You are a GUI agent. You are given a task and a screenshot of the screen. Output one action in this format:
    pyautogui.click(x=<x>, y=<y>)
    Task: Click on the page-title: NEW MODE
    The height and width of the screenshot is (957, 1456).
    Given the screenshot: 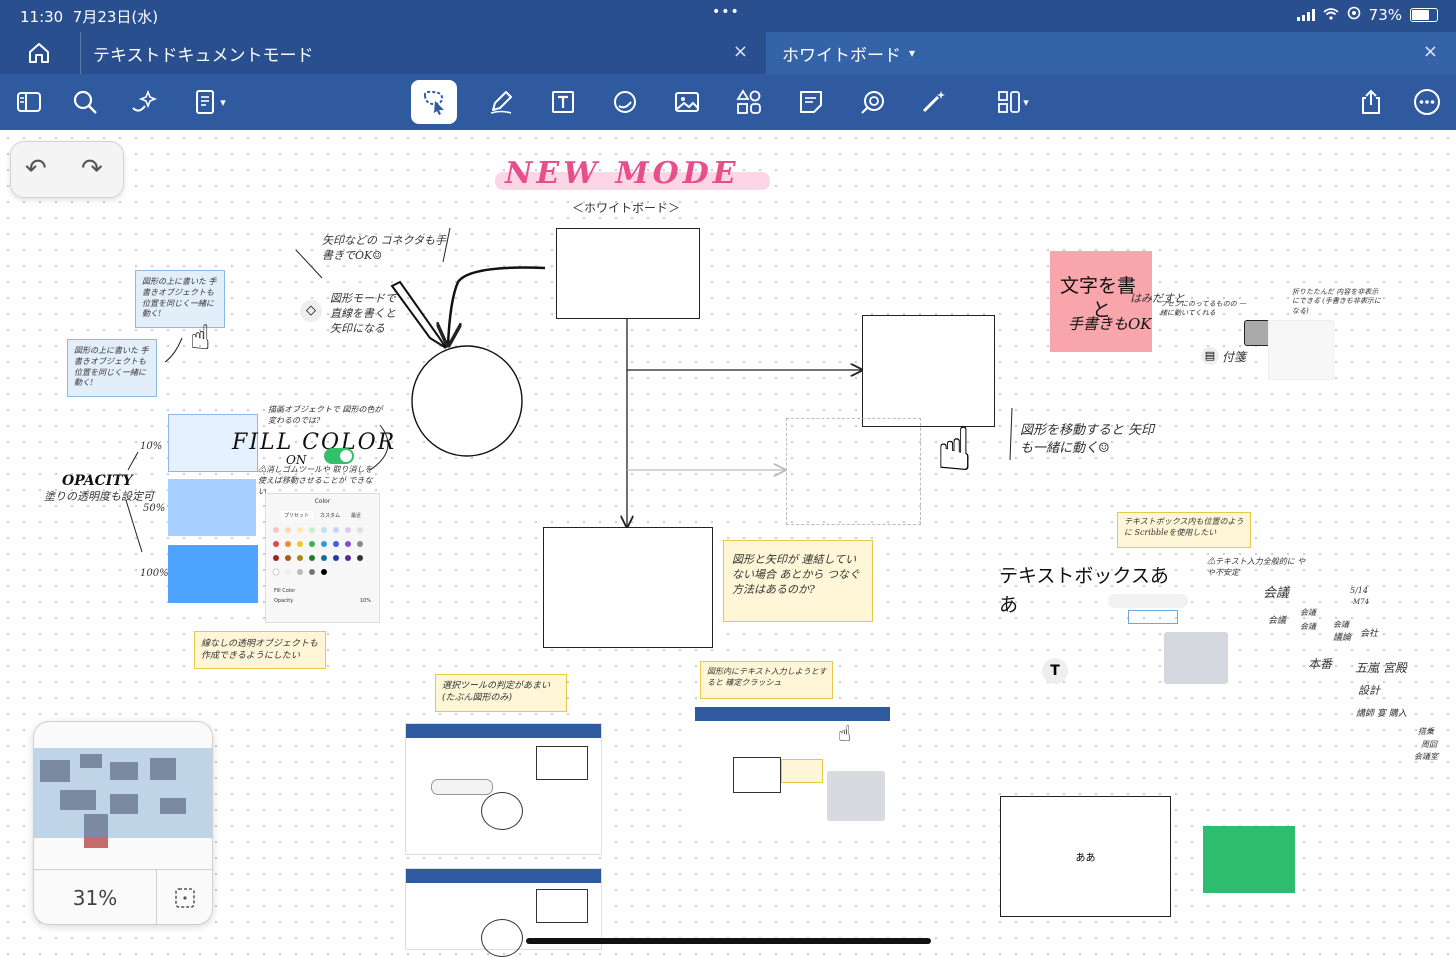 What is the action you would take?
    pyautogui.click(x=622, y=173)
    